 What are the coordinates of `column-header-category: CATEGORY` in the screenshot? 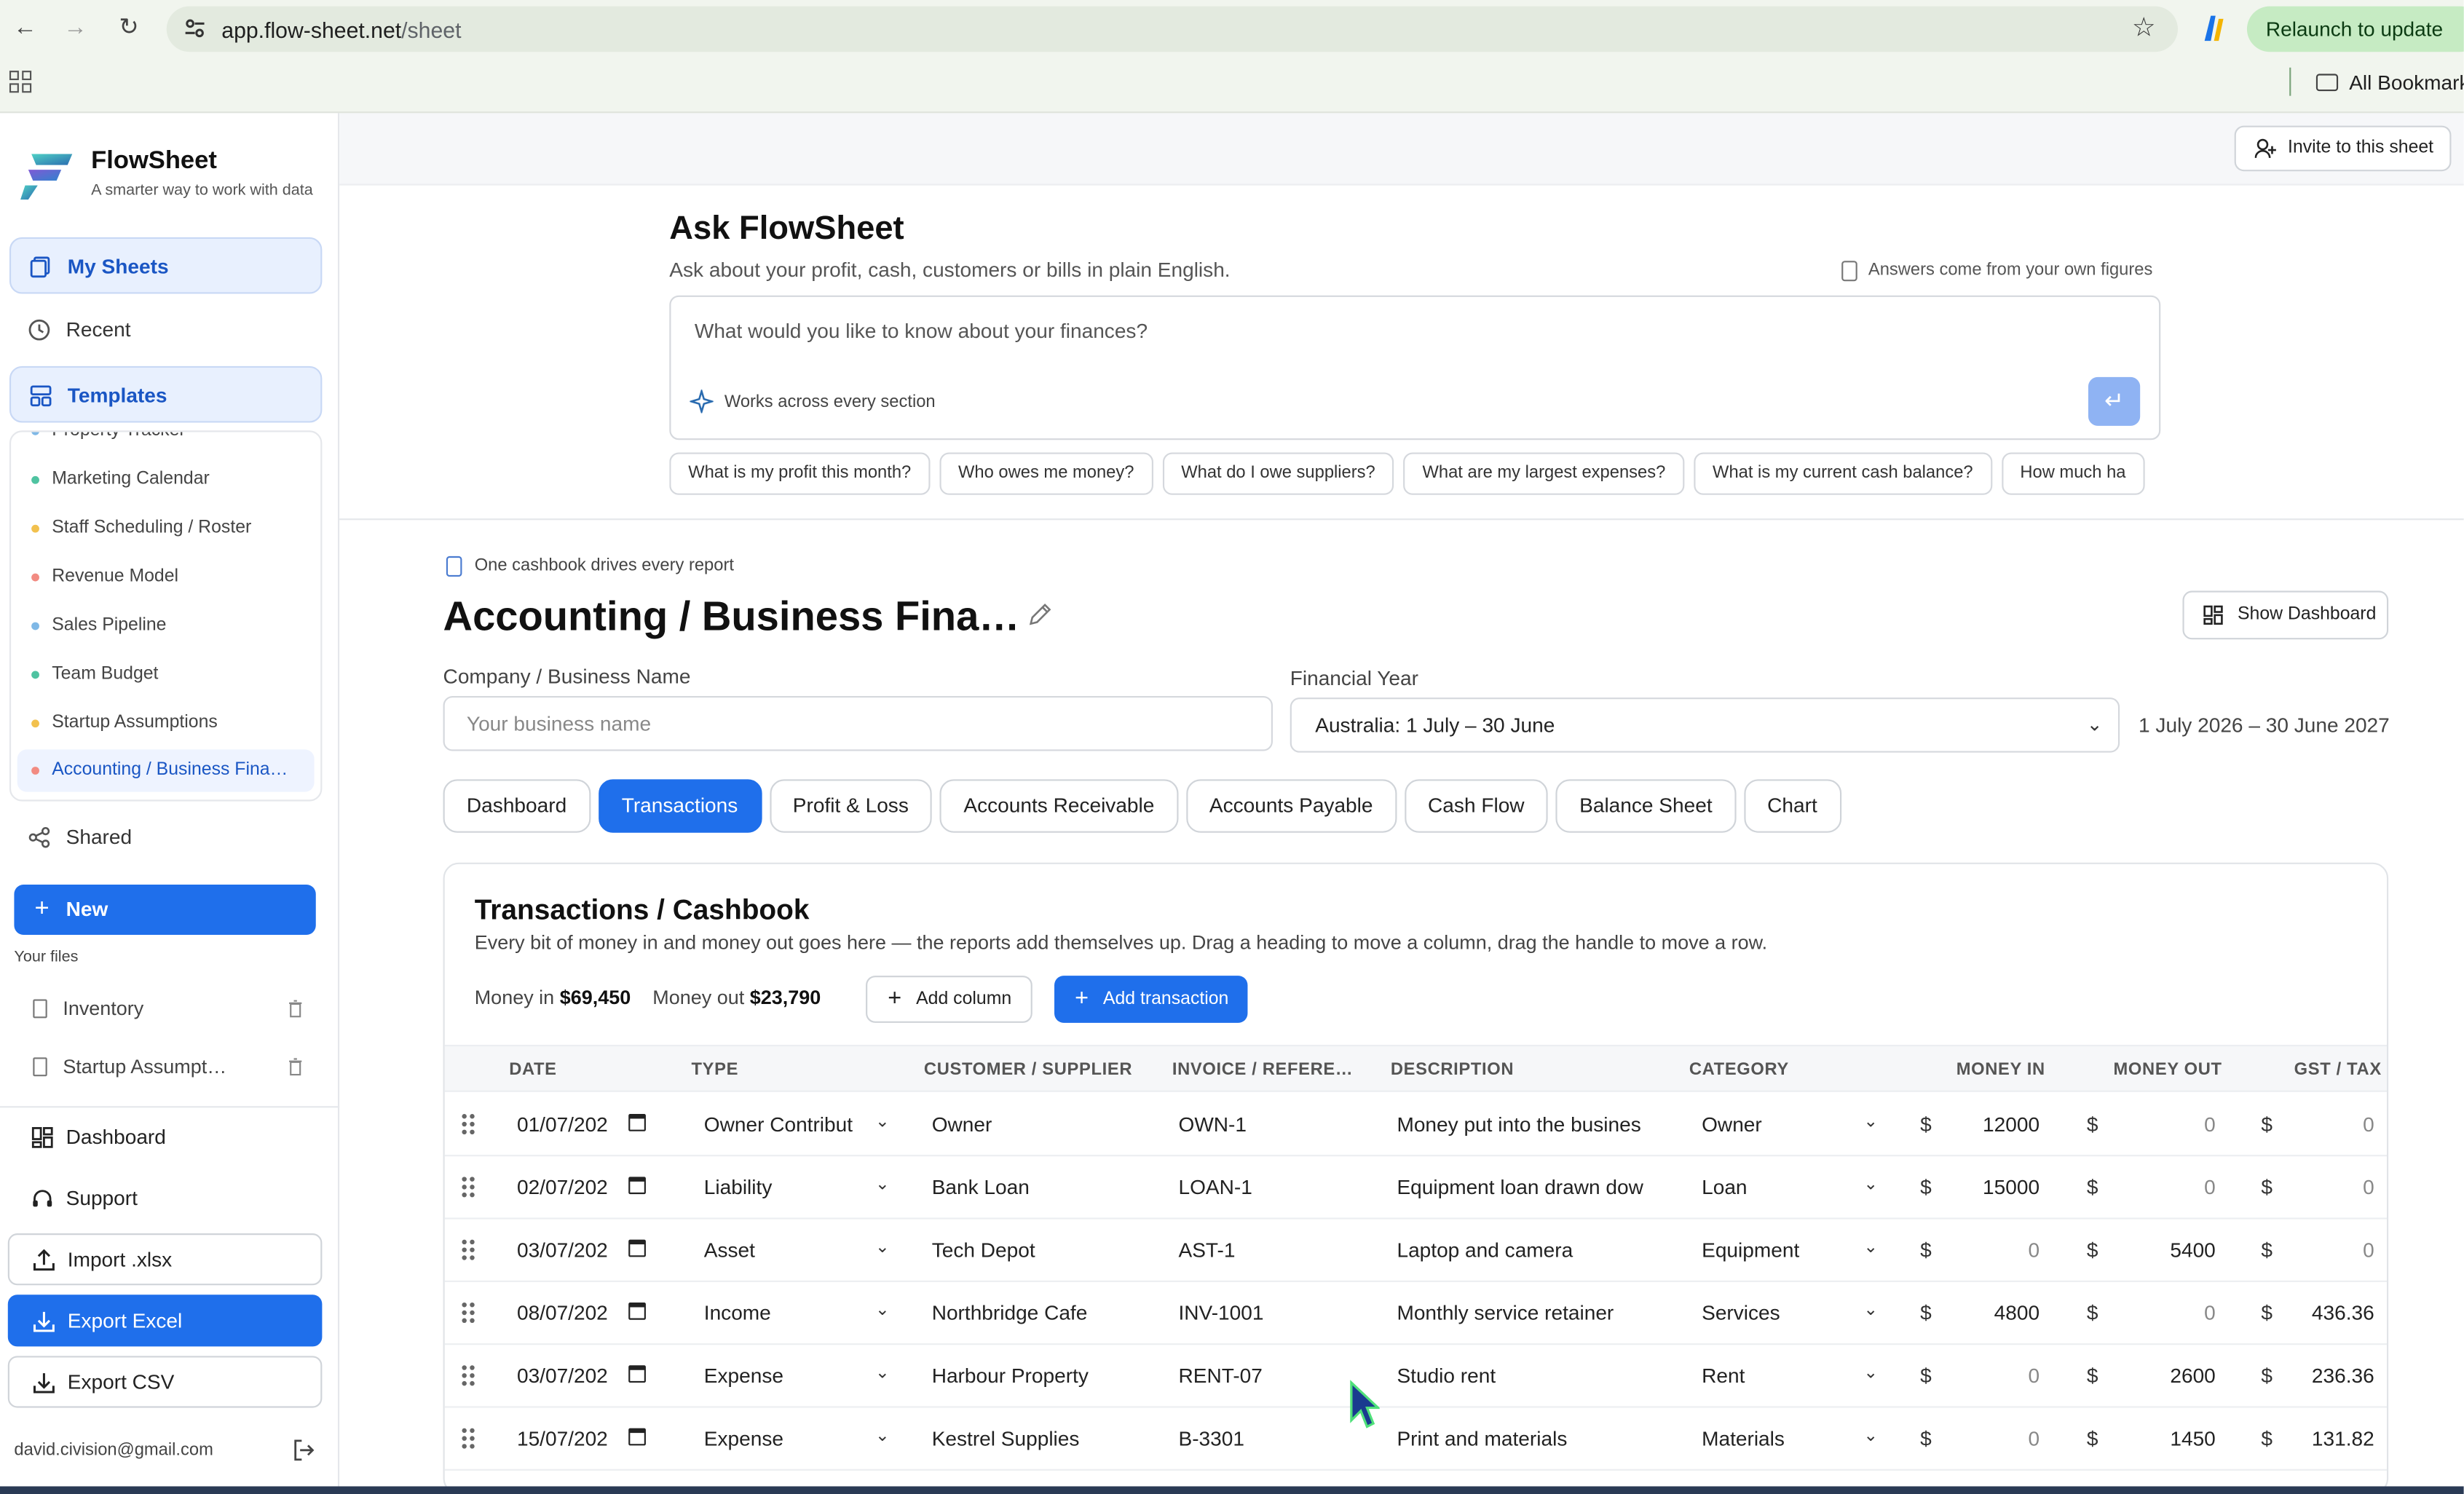 It's located at (1739, 1070).